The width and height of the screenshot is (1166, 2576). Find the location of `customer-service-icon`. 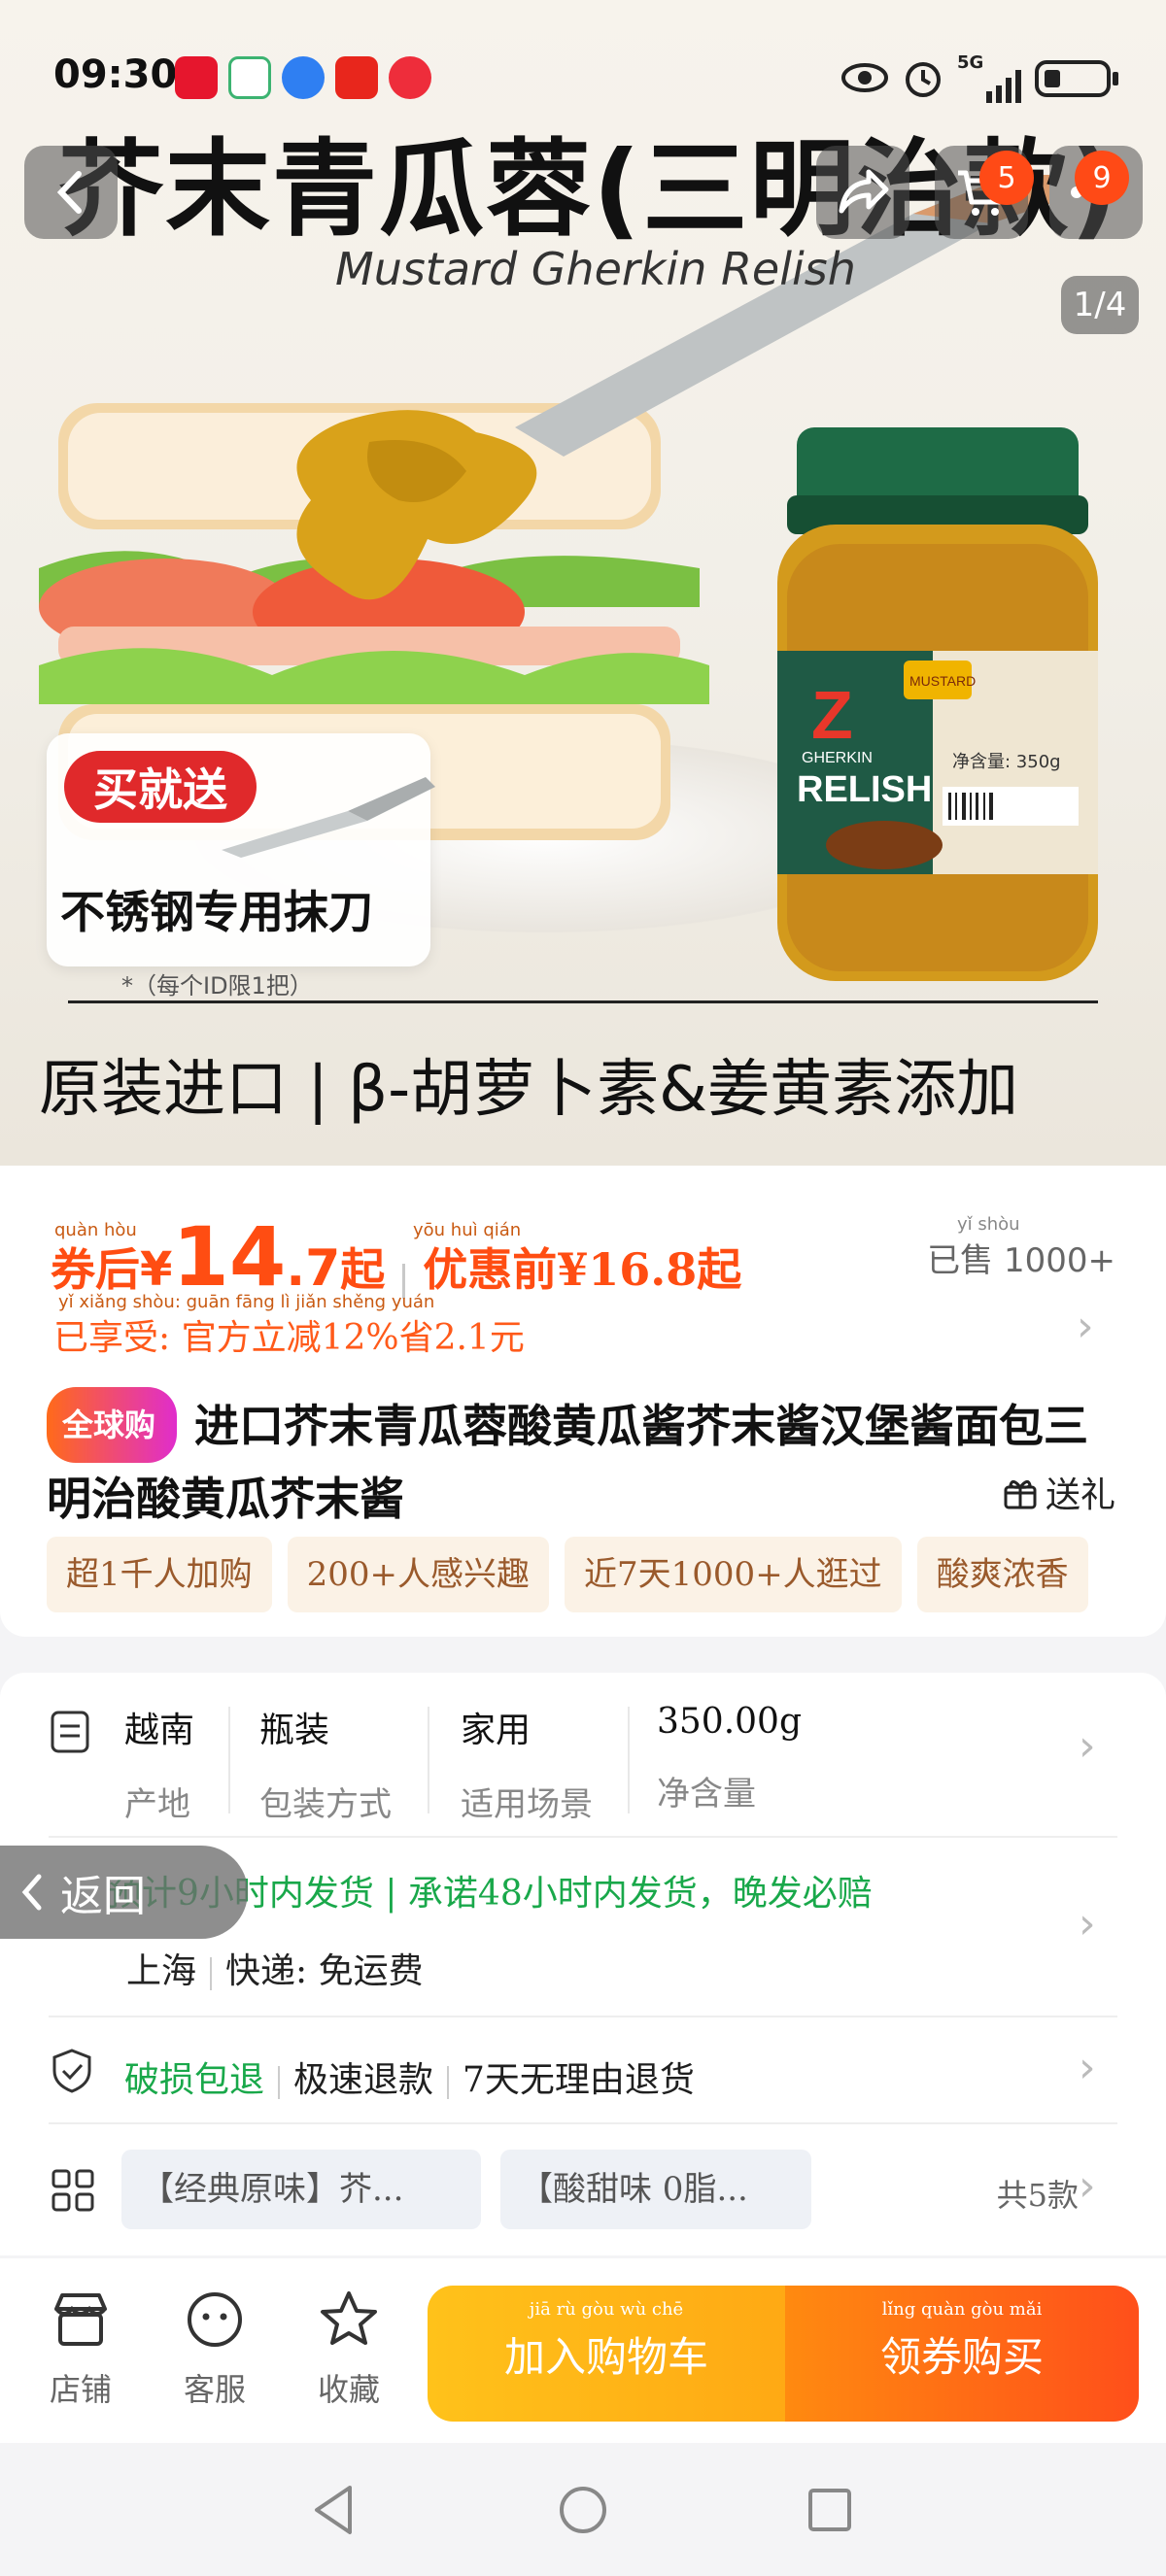

customer-service-icon is located at coordinates (215, 2319).